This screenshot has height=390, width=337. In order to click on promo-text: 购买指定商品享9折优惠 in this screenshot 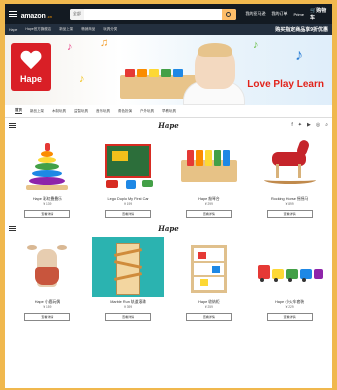, I will do `click(301, 29)`.